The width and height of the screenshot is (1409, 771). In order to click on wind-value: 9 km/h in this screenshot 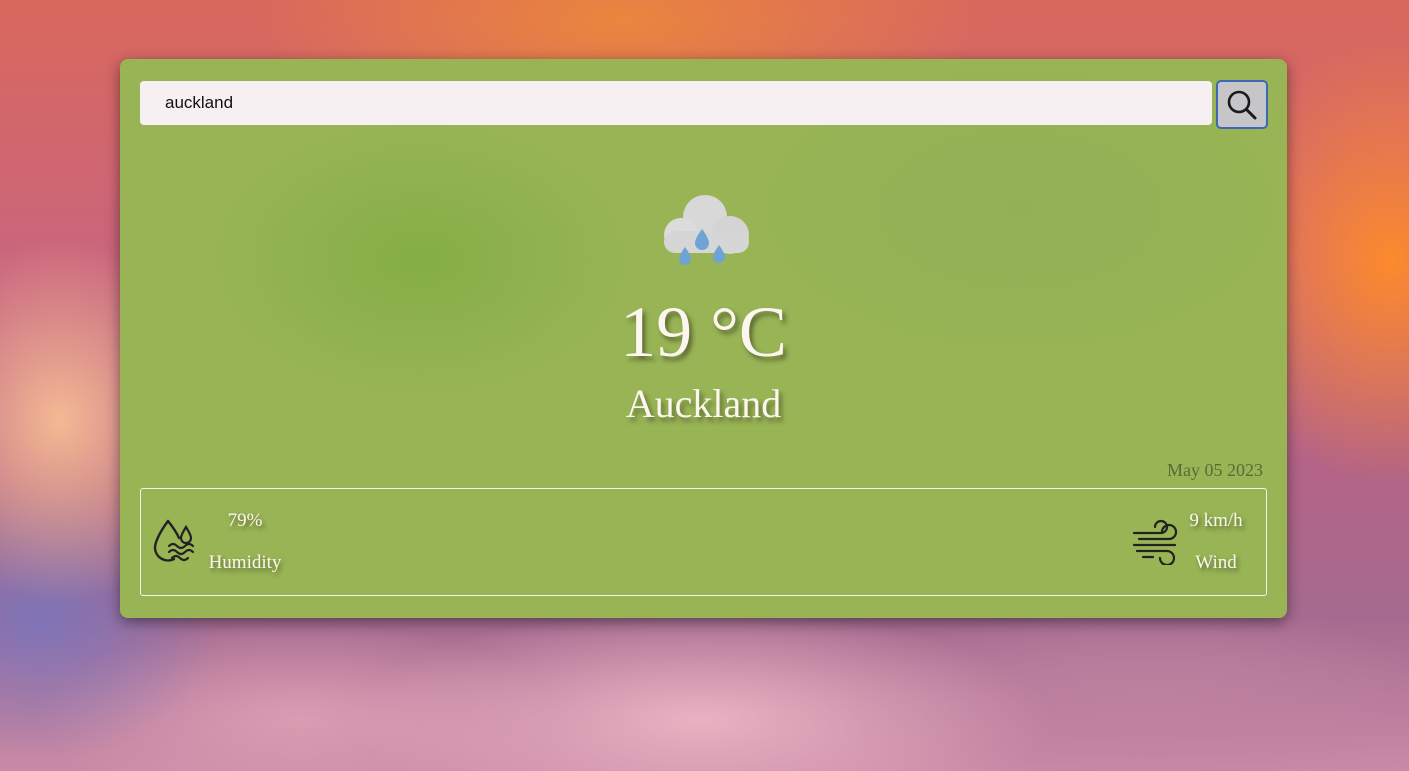, I will do `click(1216, 520)`.